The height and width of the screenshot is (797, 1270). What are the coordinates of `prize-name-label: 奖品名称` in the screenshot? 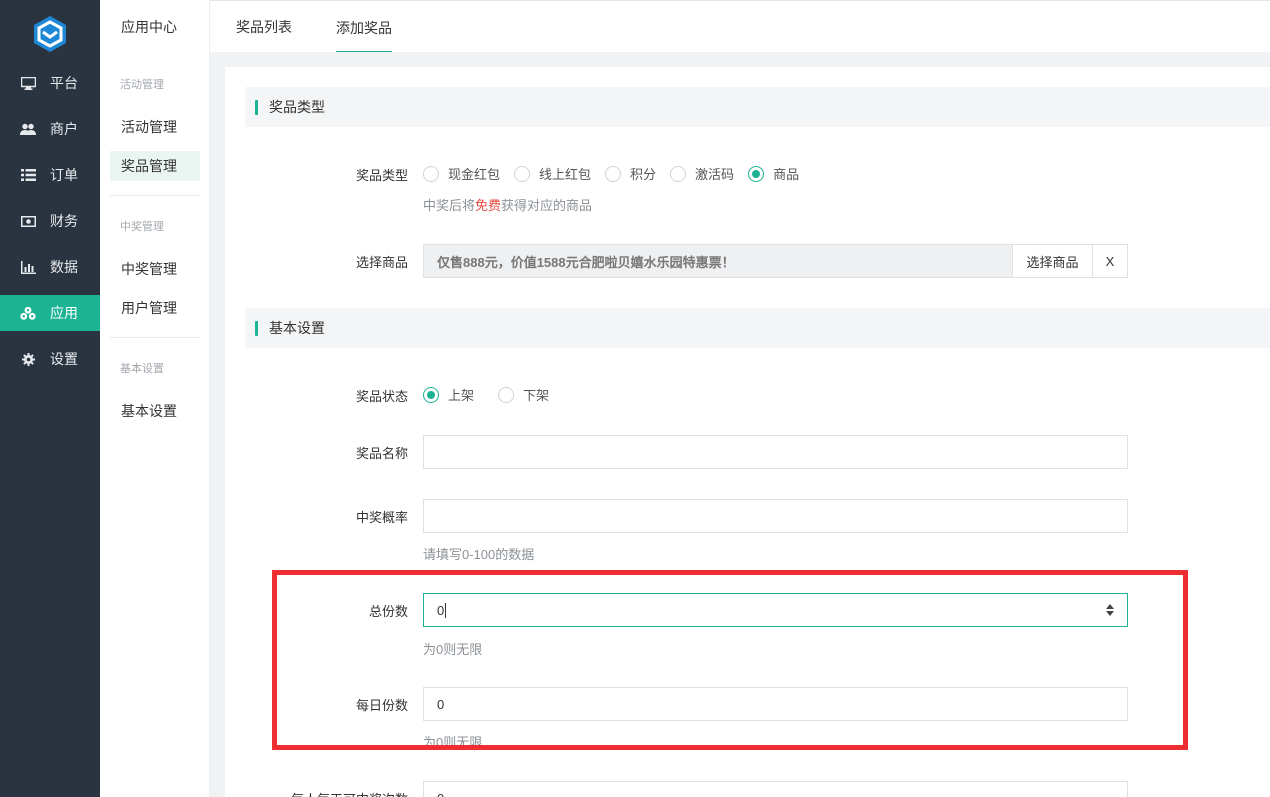 It's located at (381, 453).